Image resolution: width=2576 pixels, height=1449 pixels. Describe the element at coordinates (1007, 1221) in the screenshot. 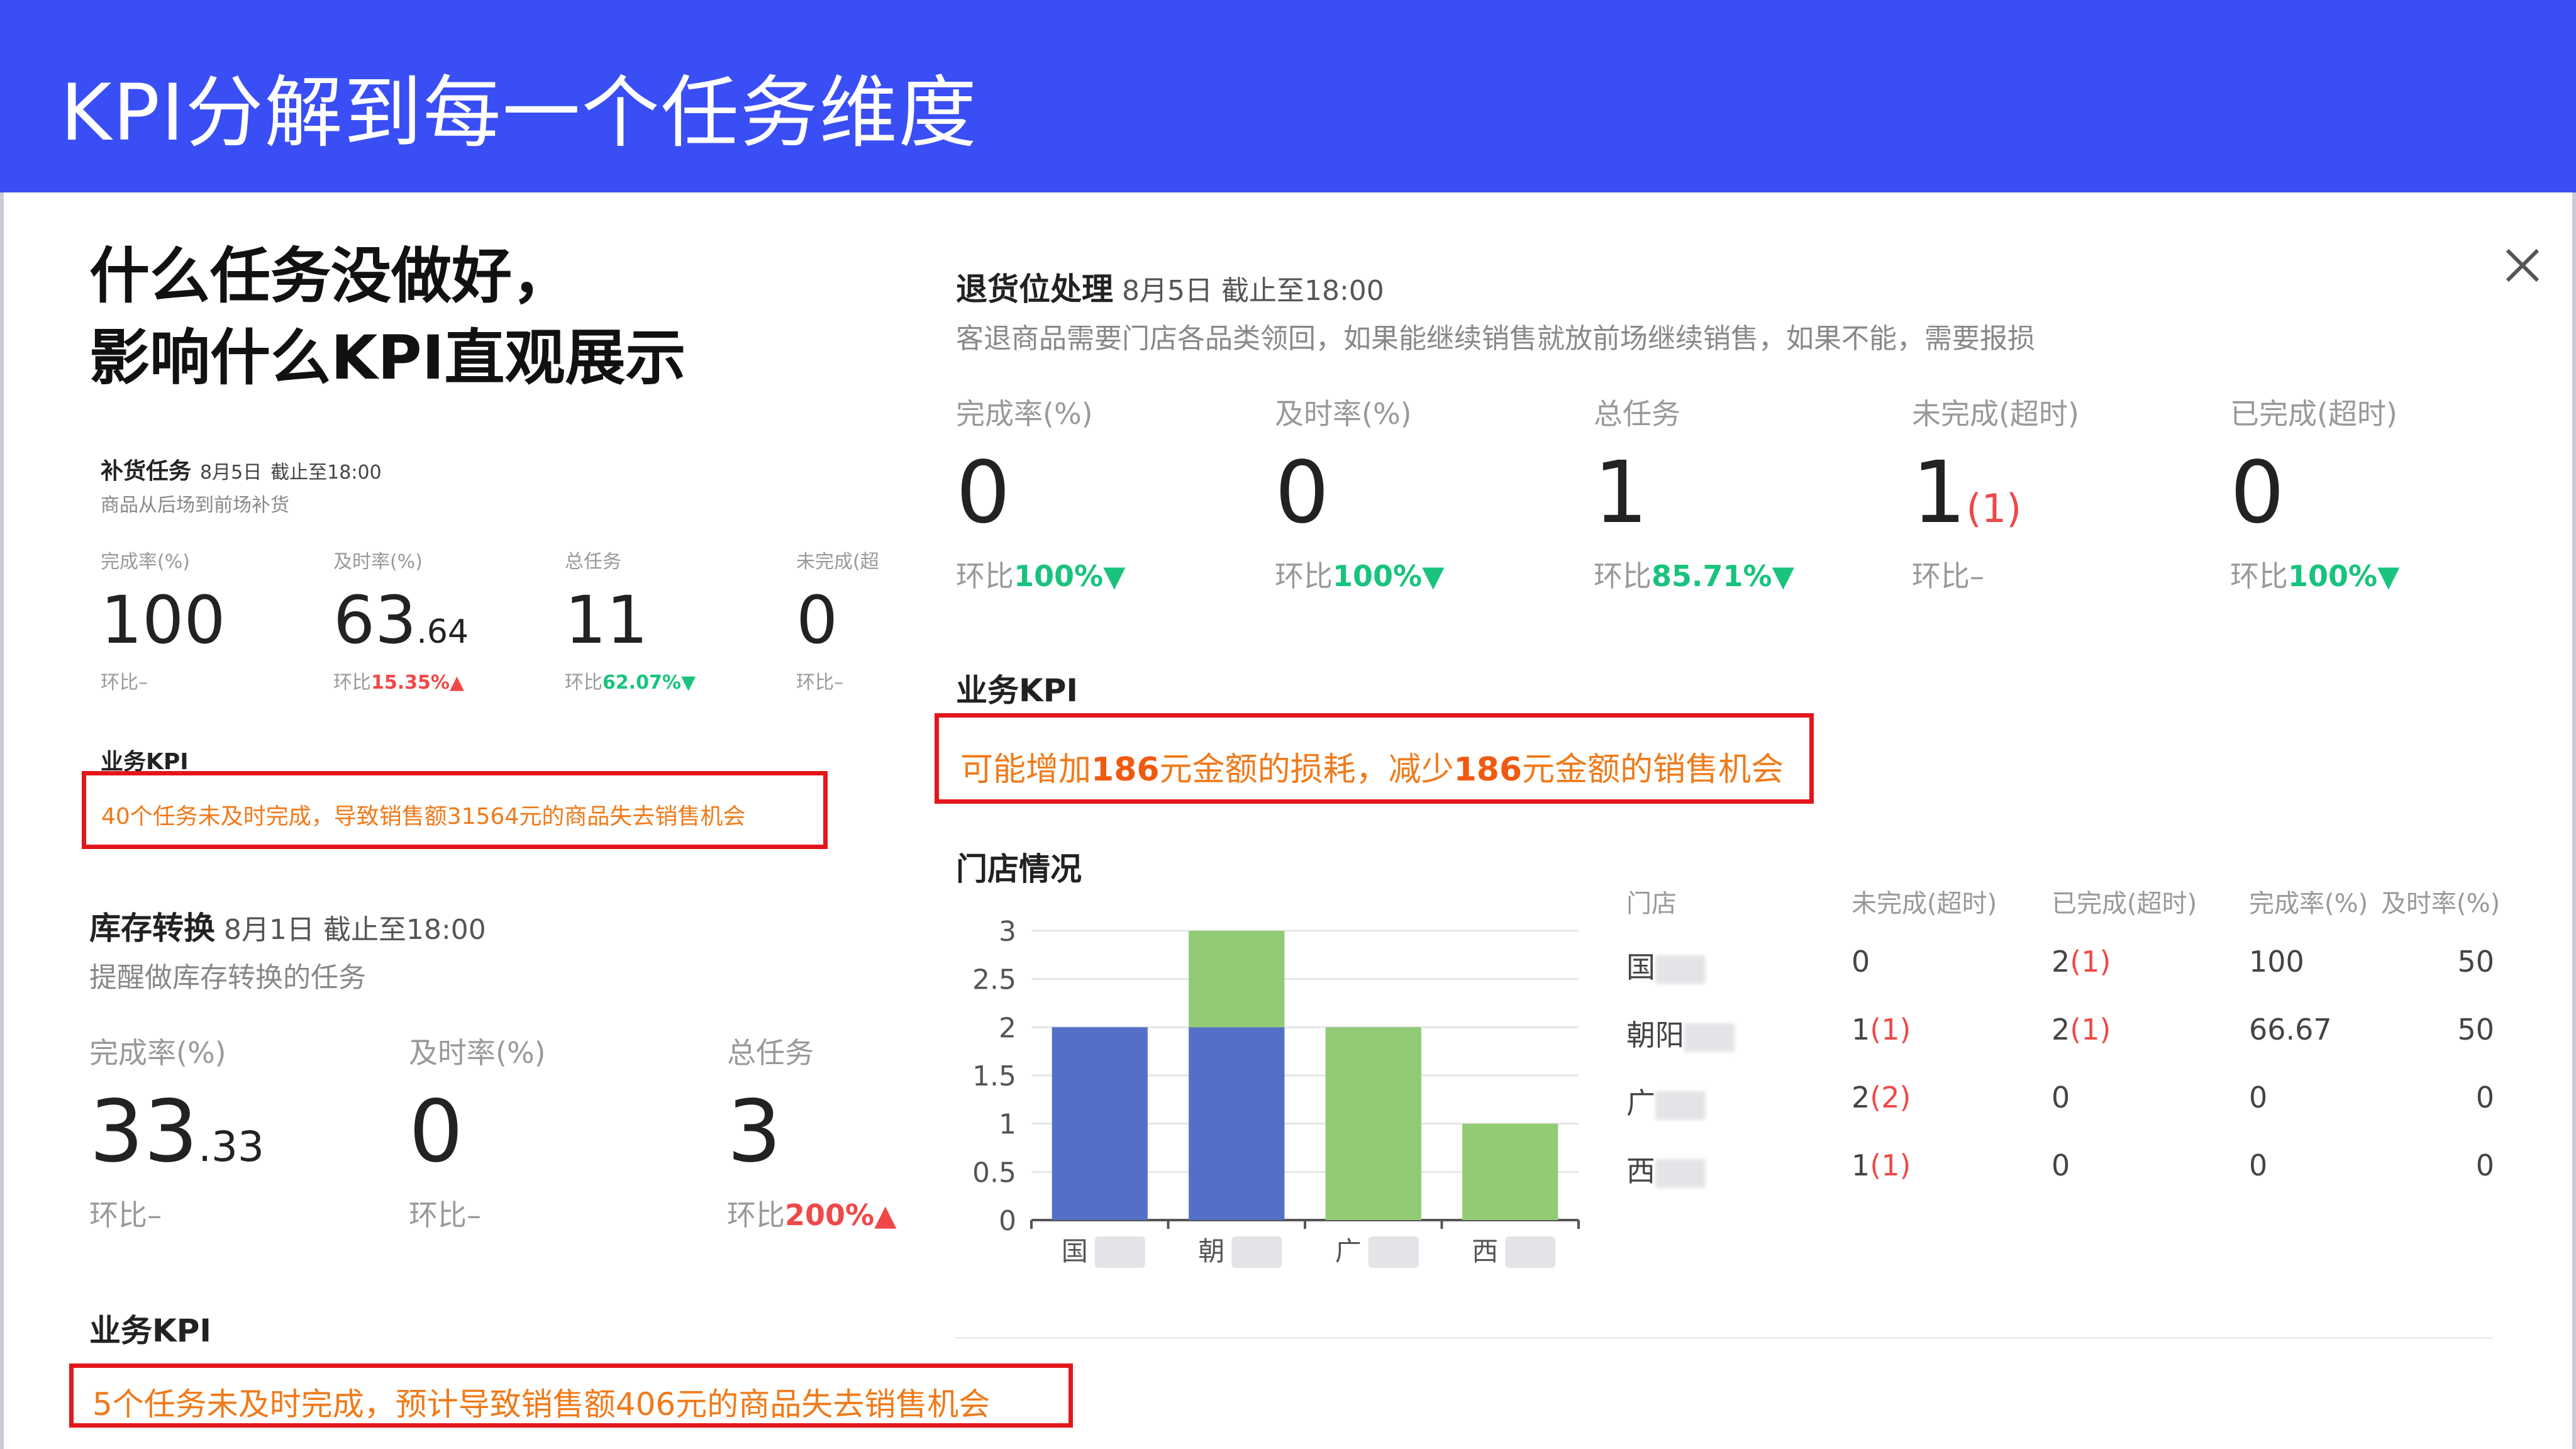

I see `chart-ytick-label: 0` at that location.